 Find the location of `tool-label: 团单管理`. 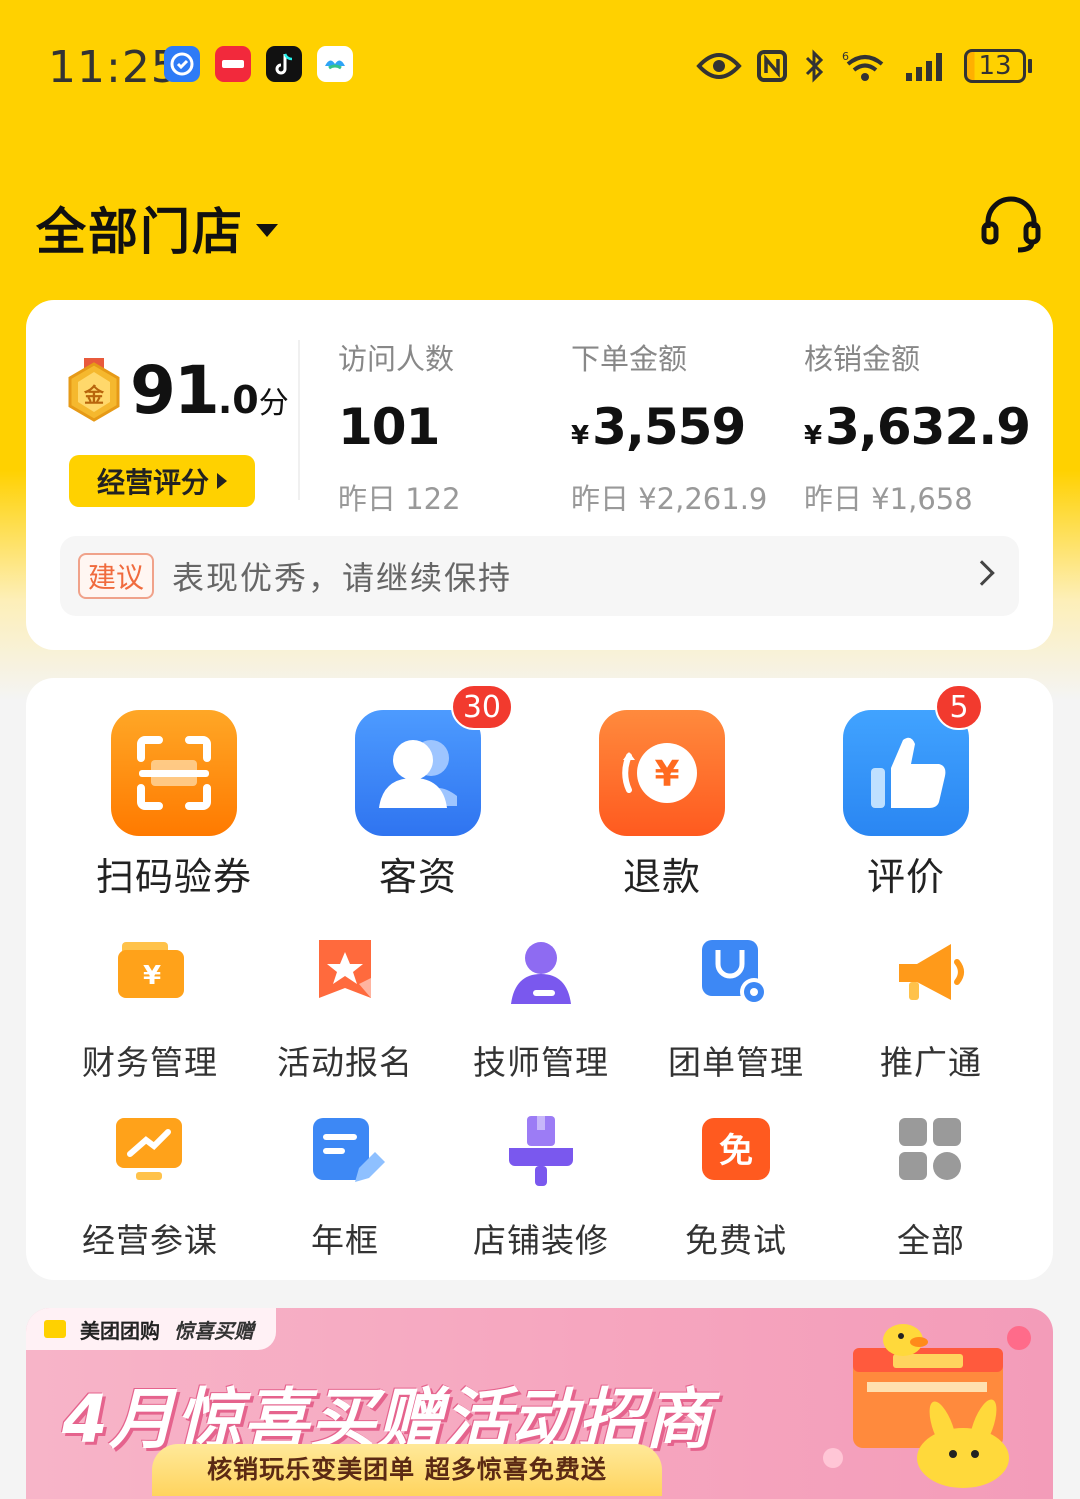

tool-label: 团单管理 is located at coordinates (736, 1062).